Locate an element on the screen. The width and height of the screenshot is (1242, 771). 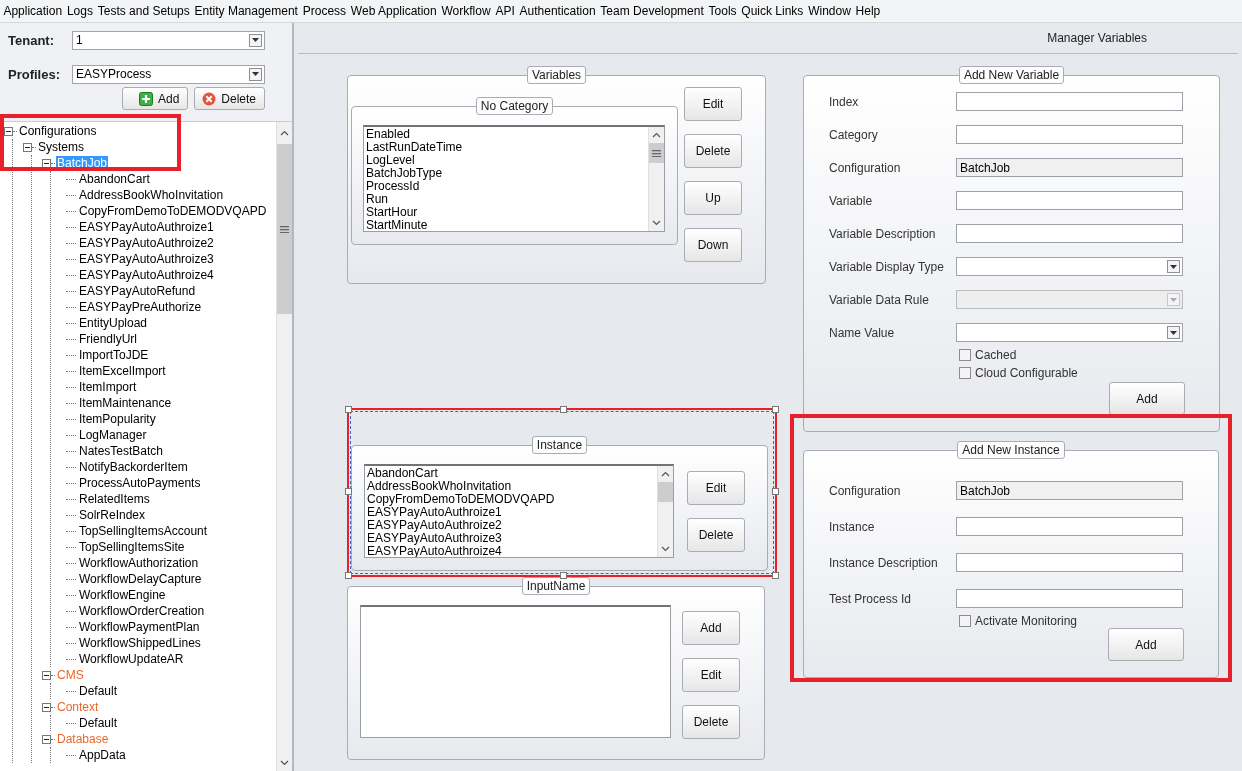
list-item: StartMinute is located at coordinates (507, 225).